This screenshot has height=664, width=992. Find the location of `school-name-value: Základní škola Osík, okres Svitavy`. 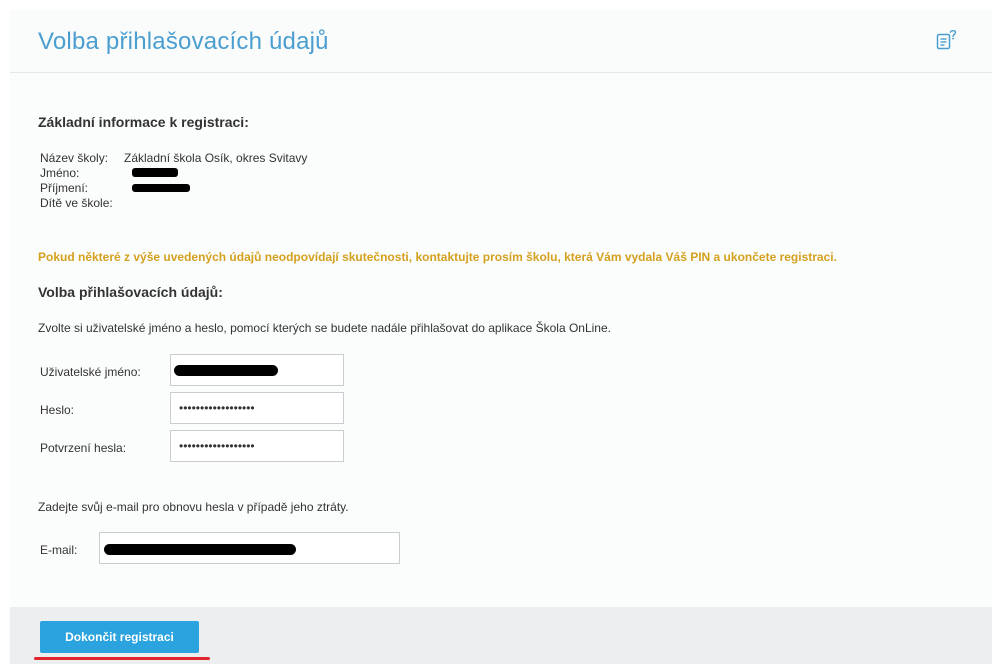

school-name-value: Základní škola Osík, okres Svitavy is located at coordinates (216, 158).